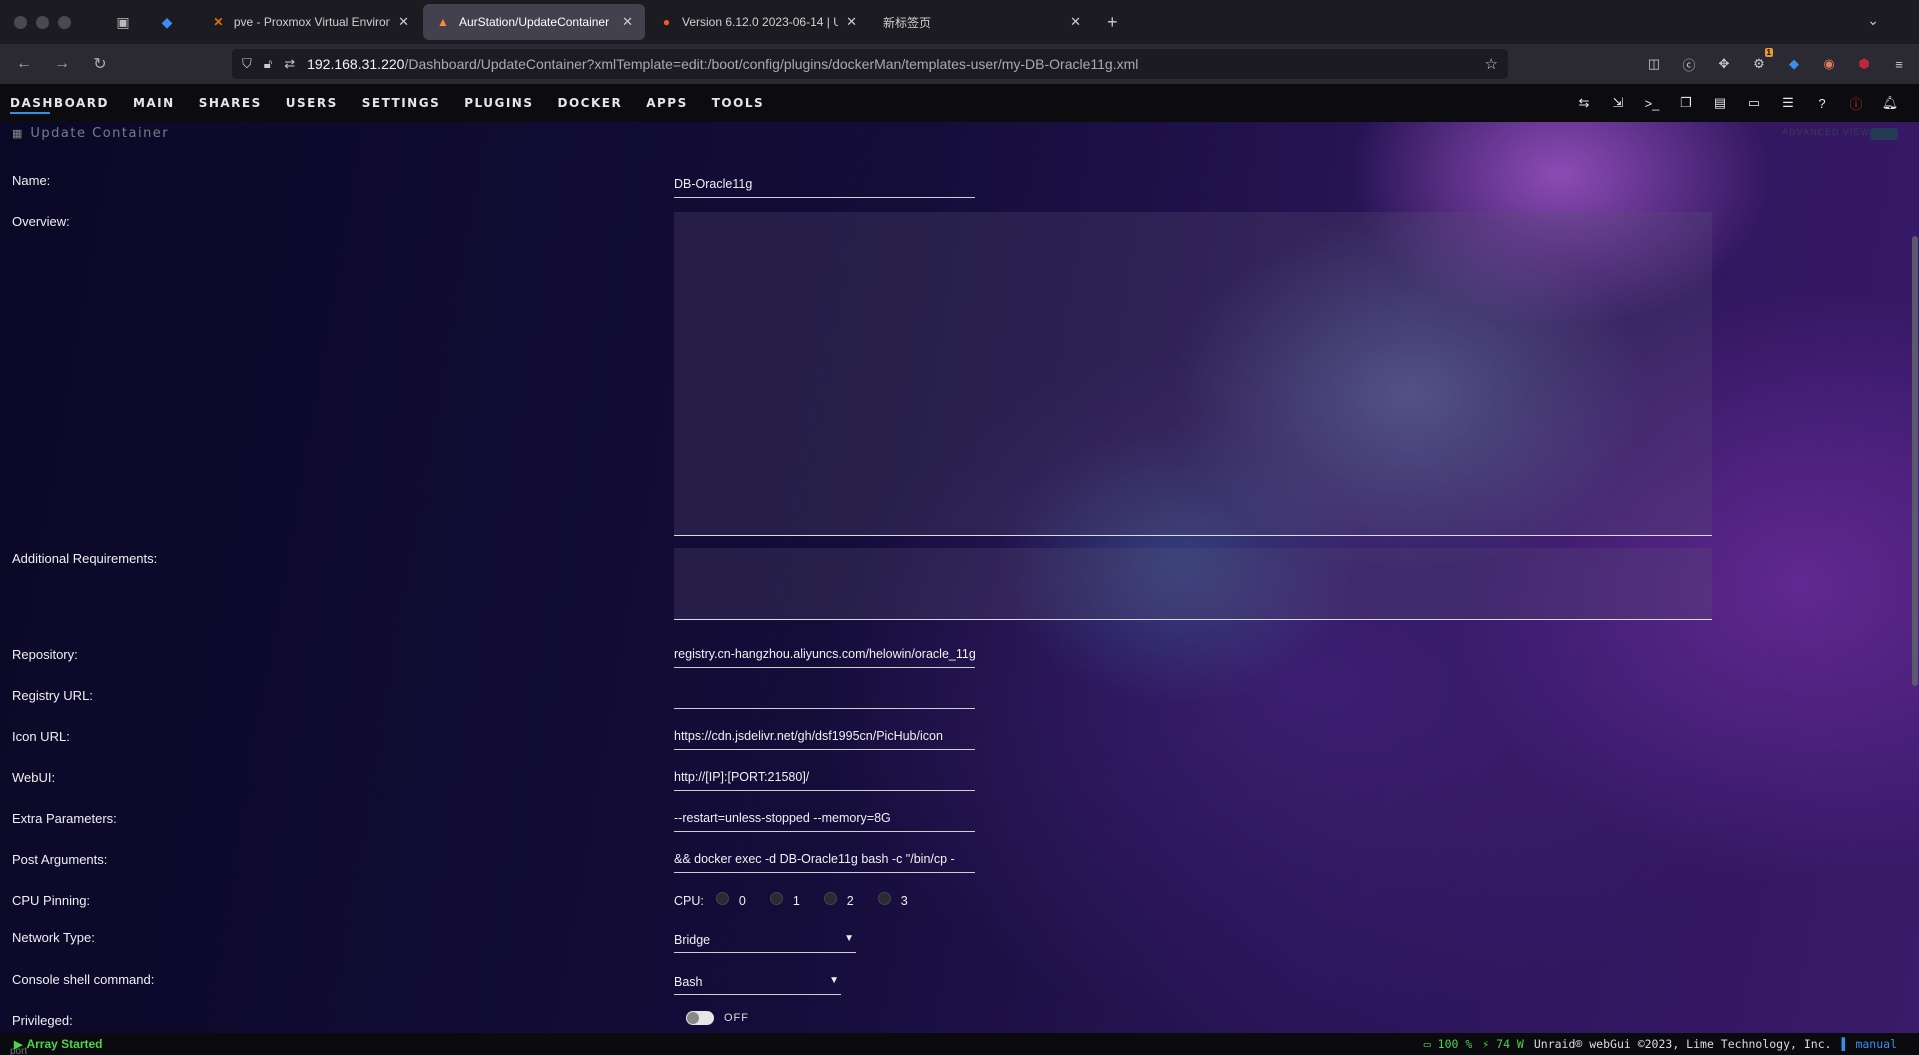 The image size is (1919, 1055). What do you see at coordinates (41, 221) in the screenshot?
I see `overview-label: Overview:` at bounding box center [41, 221].